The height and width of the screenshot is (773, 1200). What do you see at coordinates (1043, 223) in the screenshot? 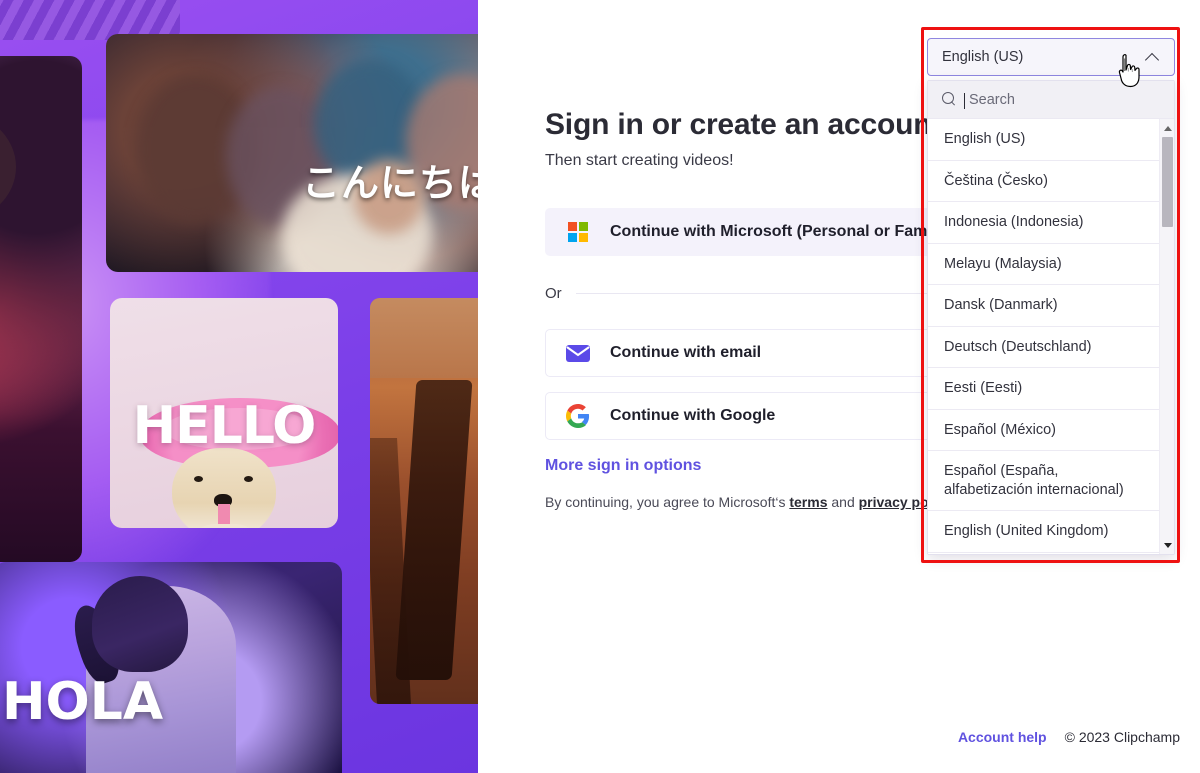
I see `language-option: Indonesia (Indonesia)` at bounding box center [1043, 223].